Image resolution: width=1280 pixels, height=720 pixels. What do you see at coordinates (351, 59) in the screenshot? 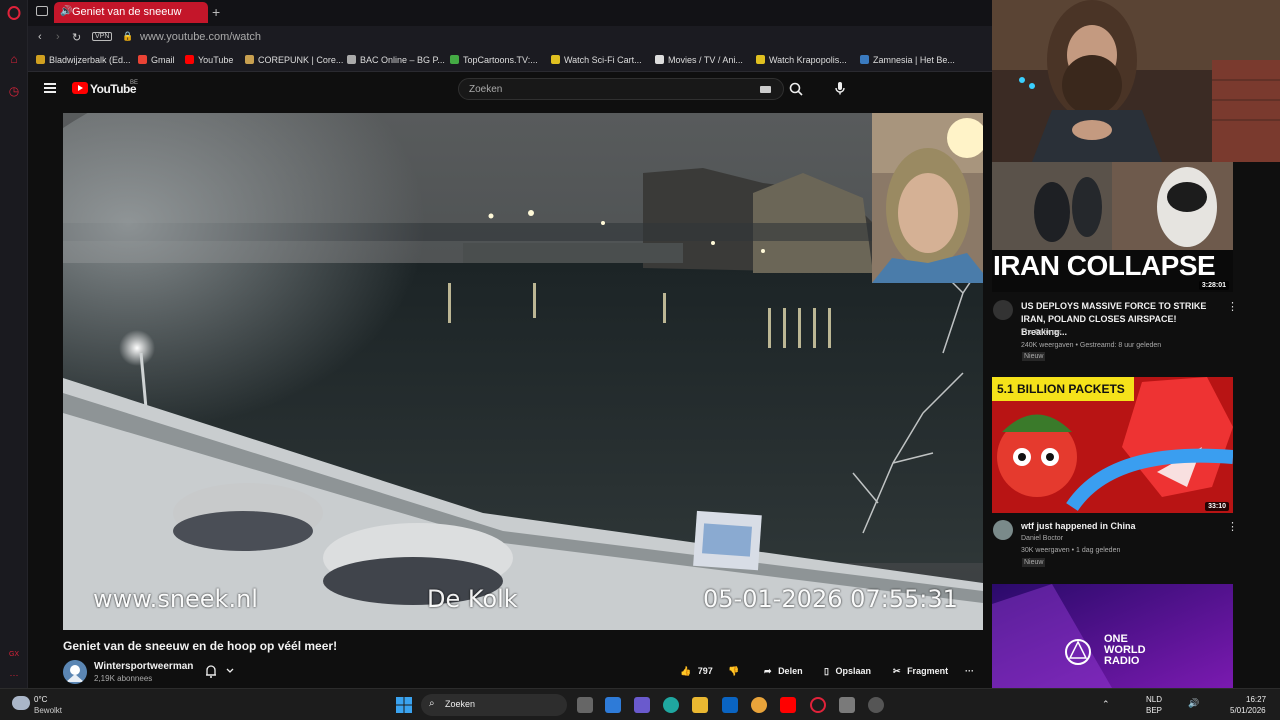
I see `bac-icon` at bounding box center [351, 59].